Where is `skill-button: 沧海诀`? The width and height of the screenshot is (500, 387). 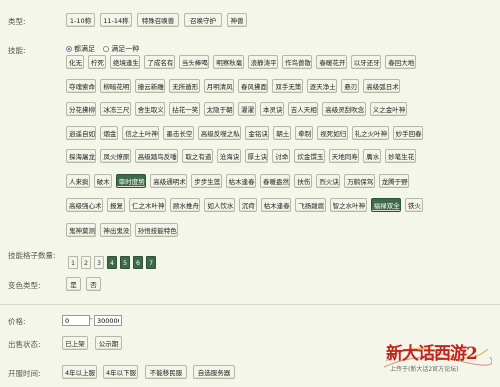 skill-button: 沧海诀 is located at coordinates (228, 156).